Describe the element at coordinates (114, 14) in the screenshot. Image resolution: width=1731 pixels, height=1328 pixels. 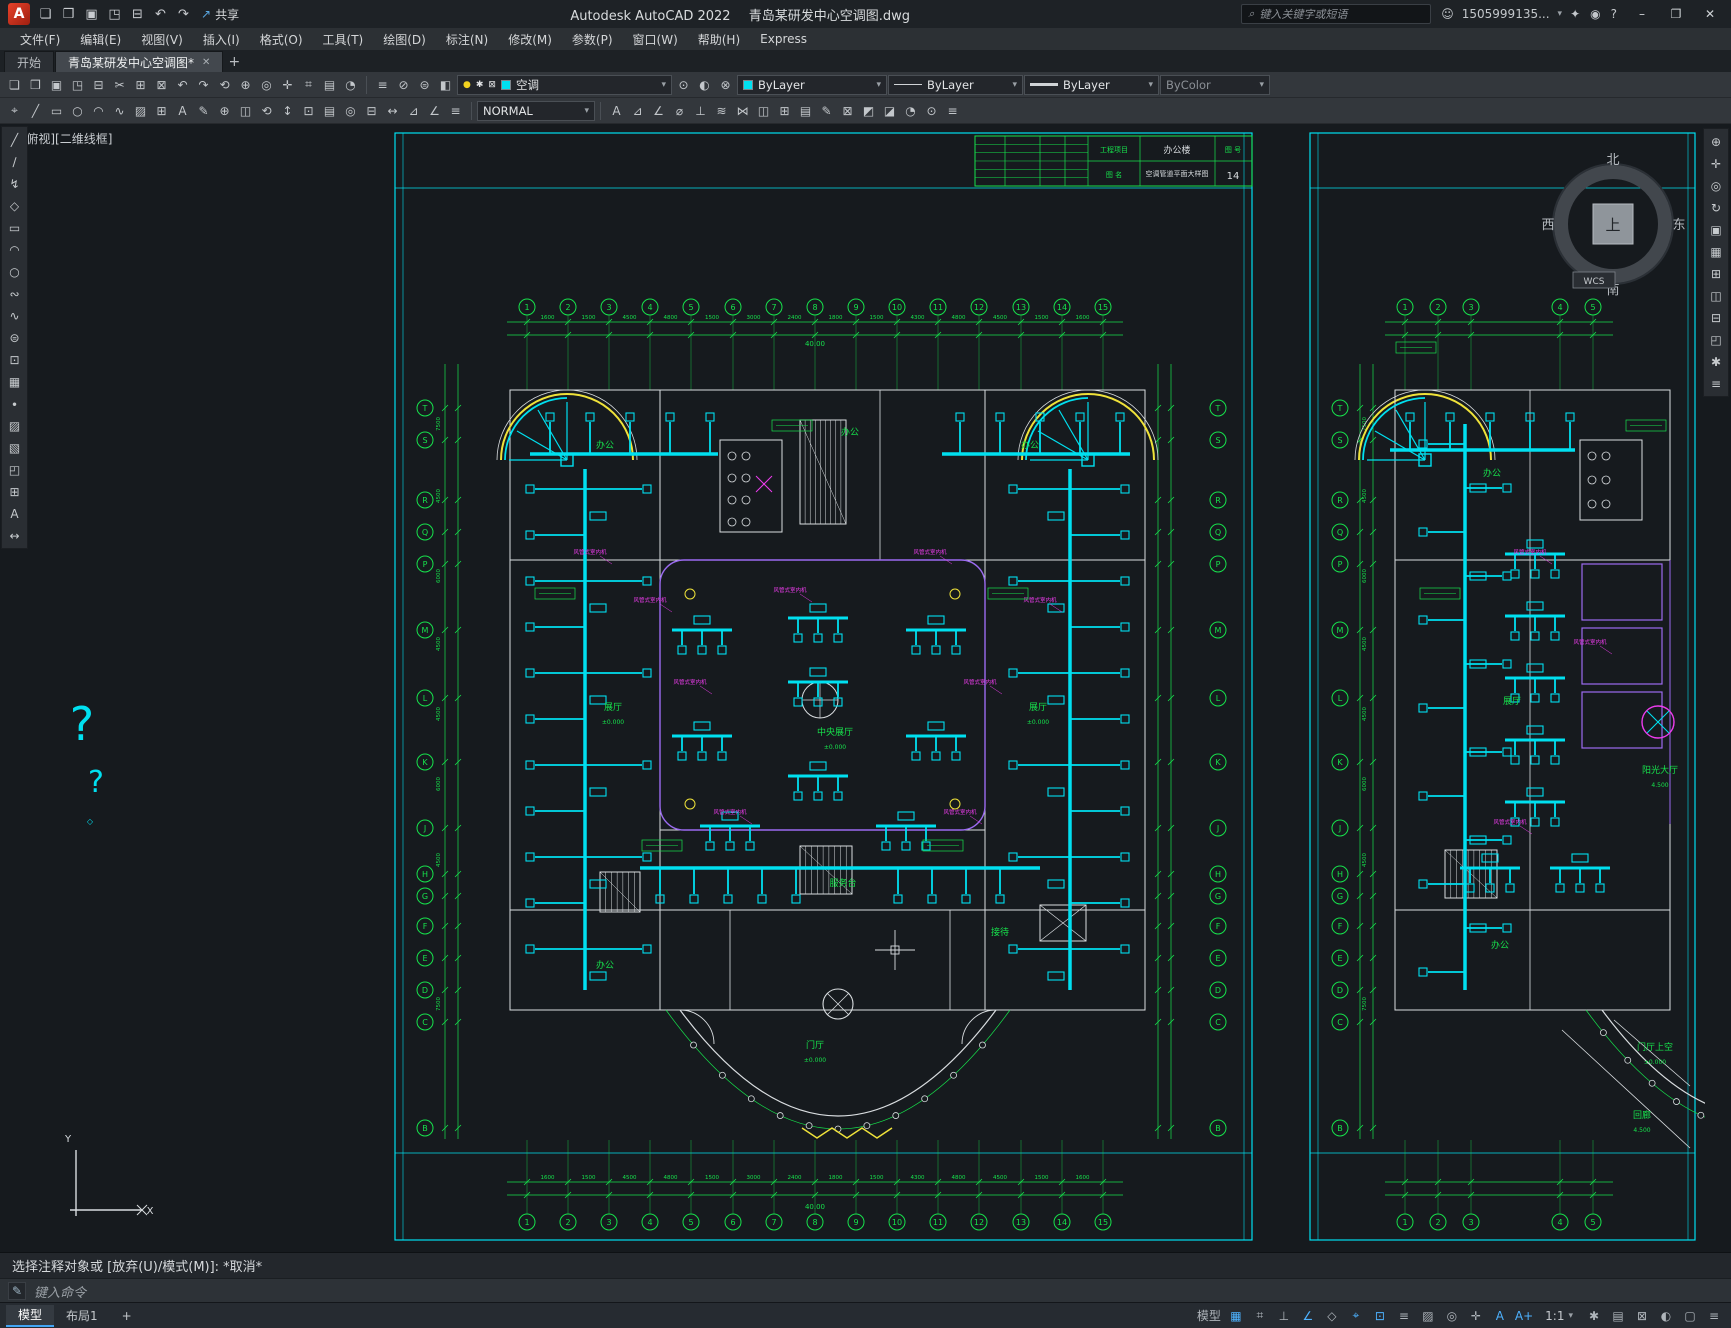
I see `save-as-icon: ◳` at that location.